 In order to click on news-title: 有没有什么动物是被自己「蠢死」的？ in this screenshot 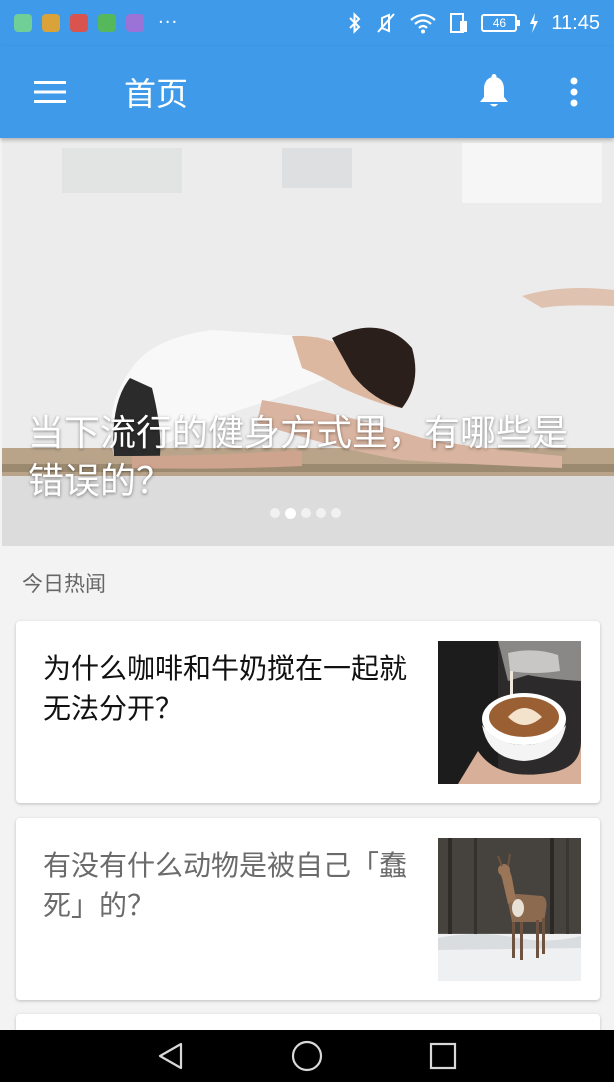, I will do `click(225, 885)`.